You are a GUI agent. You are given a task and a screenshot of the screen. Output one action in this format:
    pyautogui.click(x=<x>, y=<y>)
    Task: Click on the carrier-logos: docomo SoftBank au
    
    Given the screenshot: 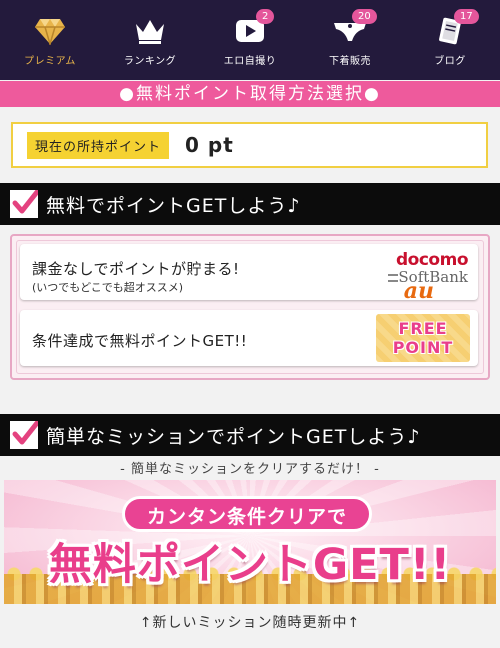 What is the action you would take?
    pyautogui.click(x=428, y=276)
    